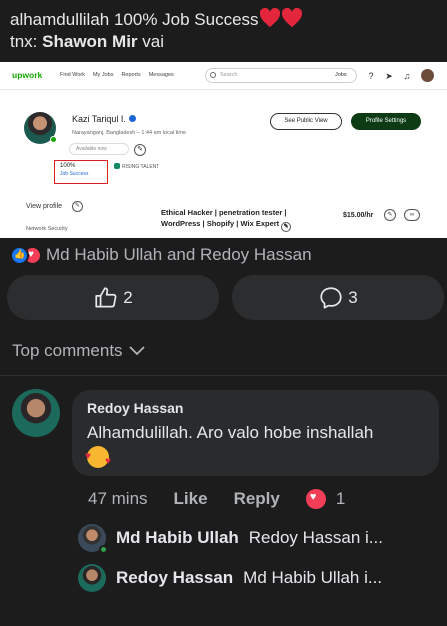 This screenshot has width=447, height=626. What do you see at coordinates (412, 215) in the screenshot?
I see `link-icon: ∞` at bounding box center [412, 215].